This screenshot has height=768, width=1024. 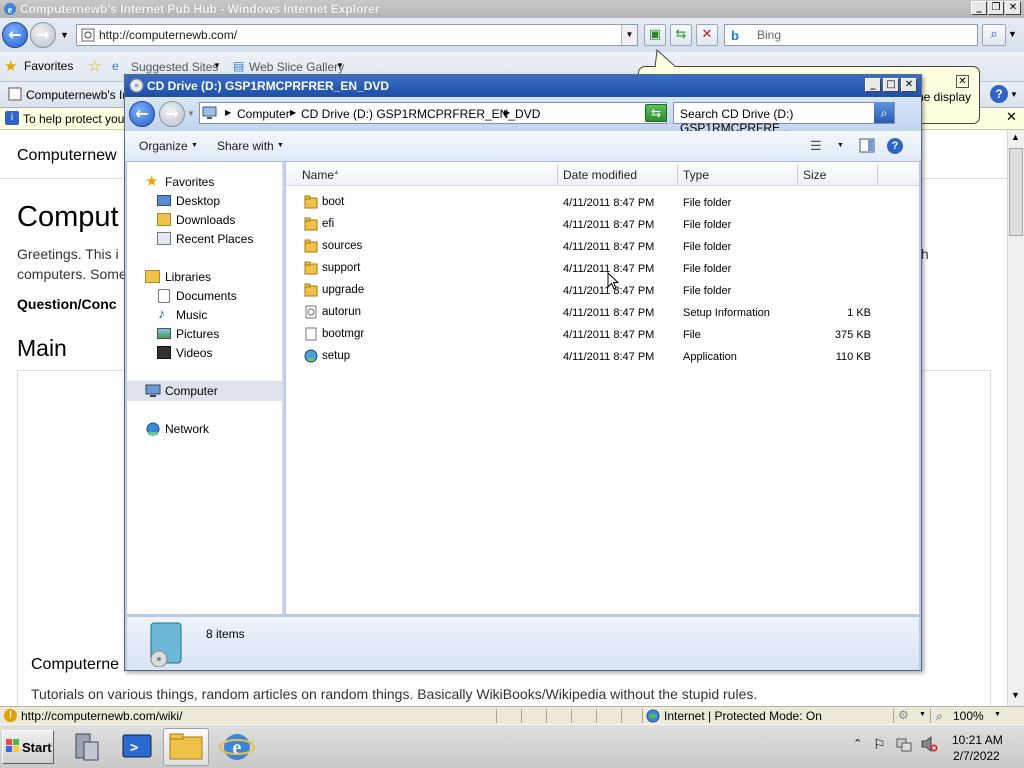 I want to click on column-type: Type, so click(x=696, y=175).